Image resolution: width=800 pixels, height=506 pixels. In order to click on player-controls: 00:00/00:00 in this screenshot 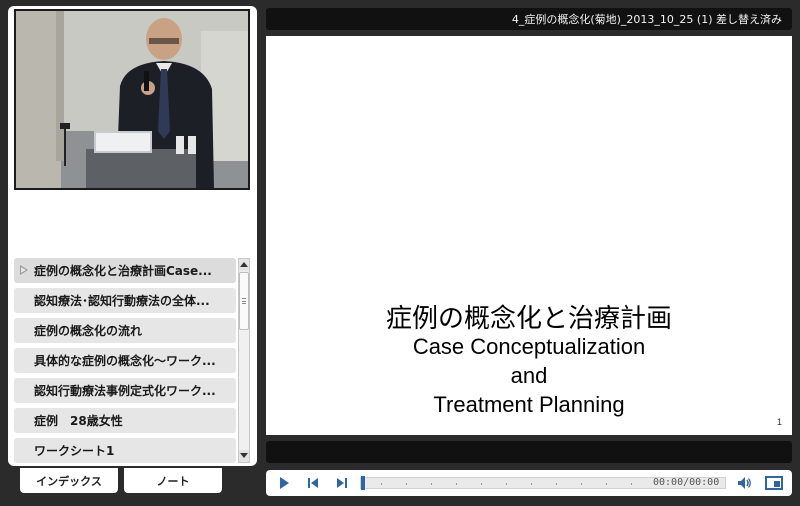, I will do `click(529, 483)`.